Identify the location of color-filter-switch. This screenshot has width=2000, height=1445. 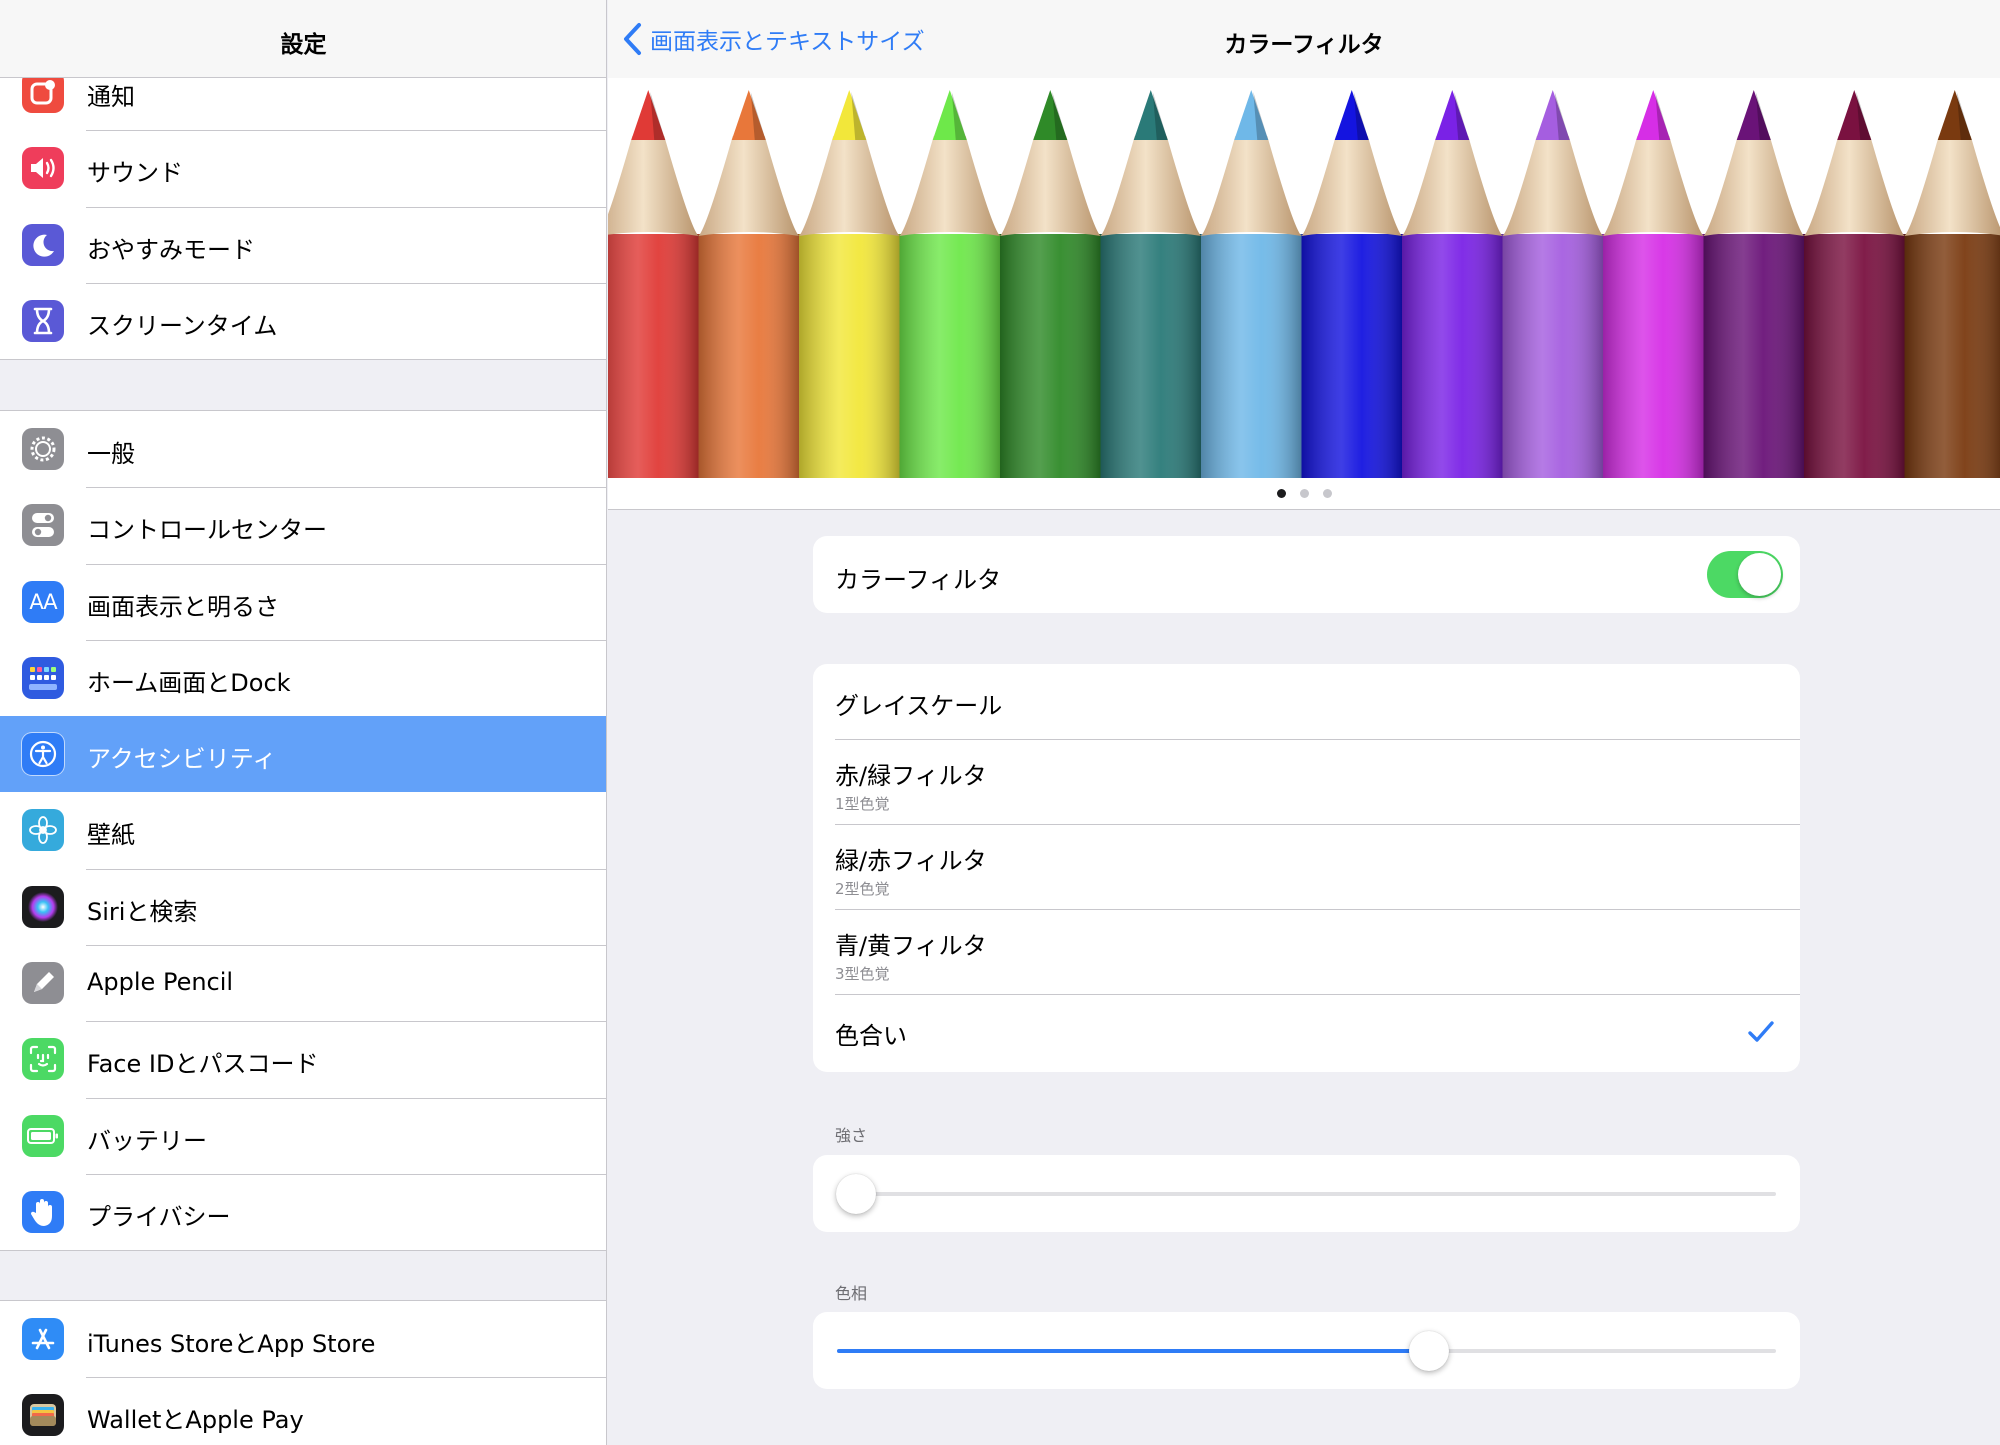
(1745, 574).